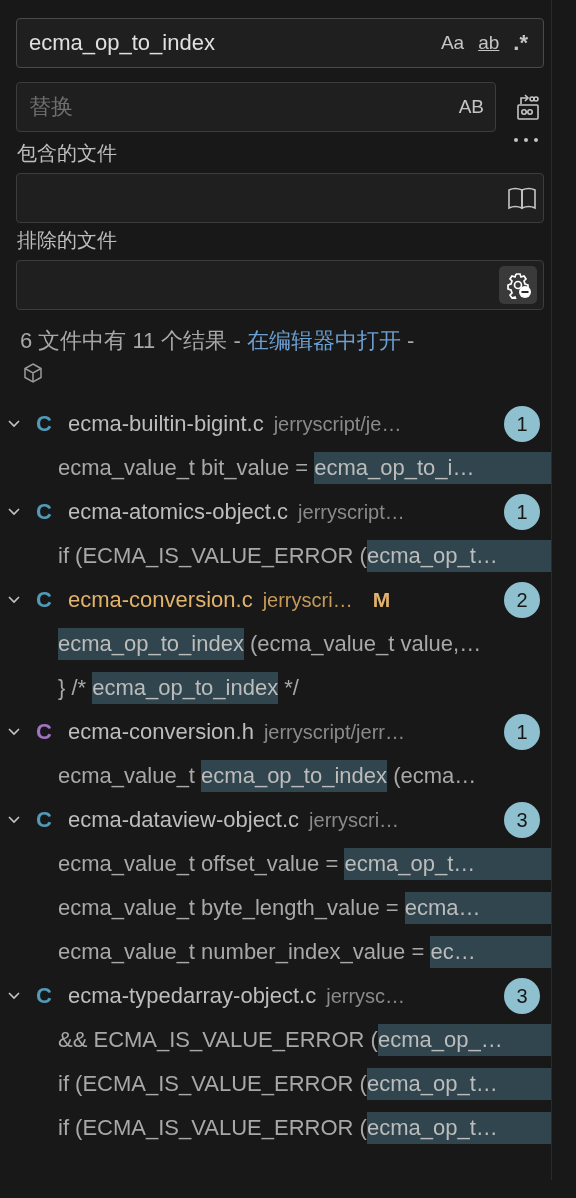 The height and width of the screenshot is (1198, 576). I want to click on file-result-row: C ecma-conversion.h jerryscript/jerr… 1, so click(278, 732).